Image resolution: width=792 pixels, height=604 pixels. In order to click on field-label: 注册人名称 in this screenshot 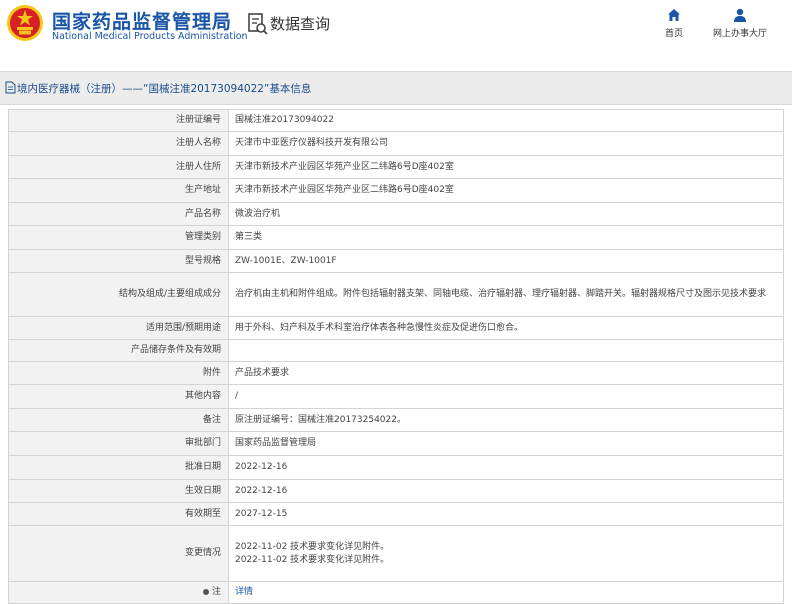, I will do `click(118, 143)`.